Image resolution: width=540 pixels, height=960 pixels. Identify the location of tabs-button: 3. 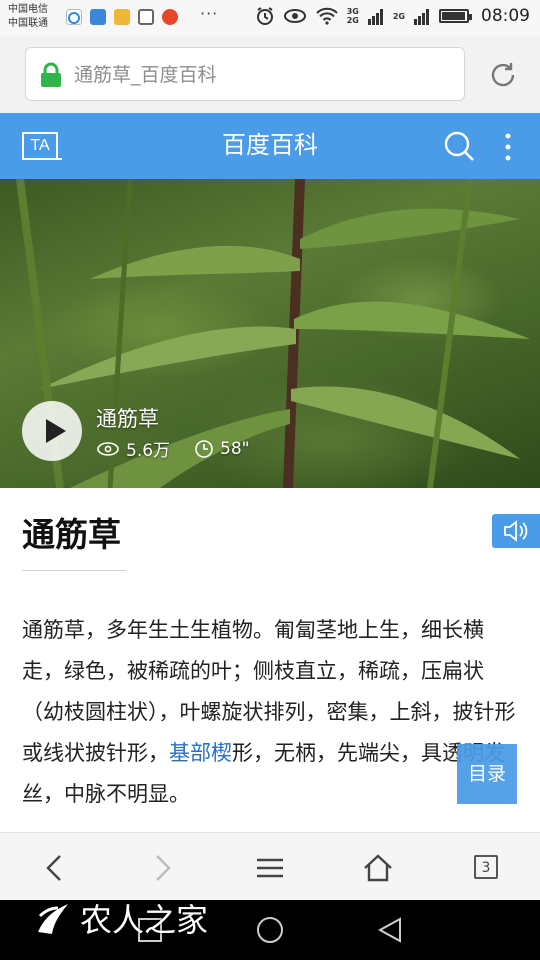
(491, 872).